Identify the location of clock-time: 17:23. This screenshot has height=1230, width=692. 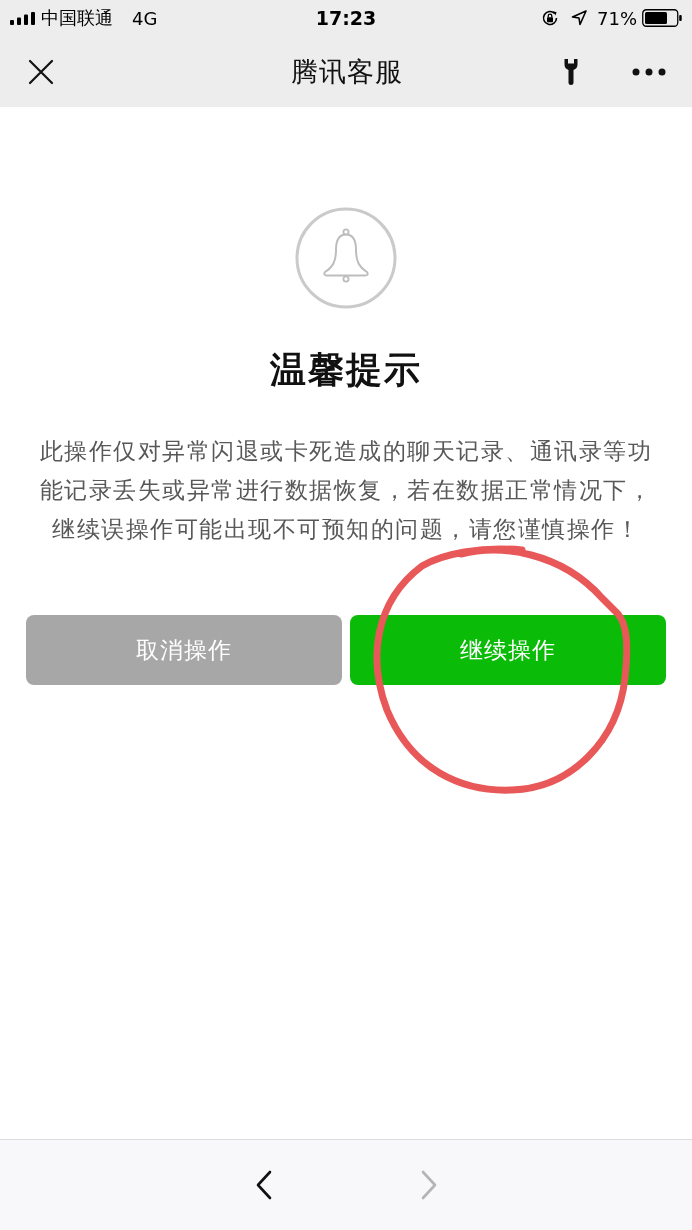
(346, 18).